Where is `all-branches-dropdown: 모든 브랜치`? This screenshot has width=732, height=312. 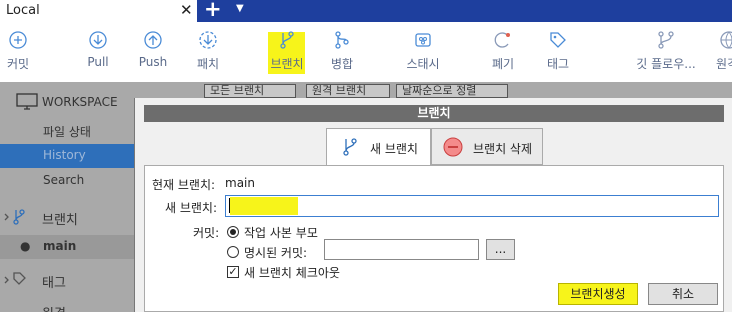 all-branches-dropdown: 모든 브랜치 is located at coordinates (250, 91).